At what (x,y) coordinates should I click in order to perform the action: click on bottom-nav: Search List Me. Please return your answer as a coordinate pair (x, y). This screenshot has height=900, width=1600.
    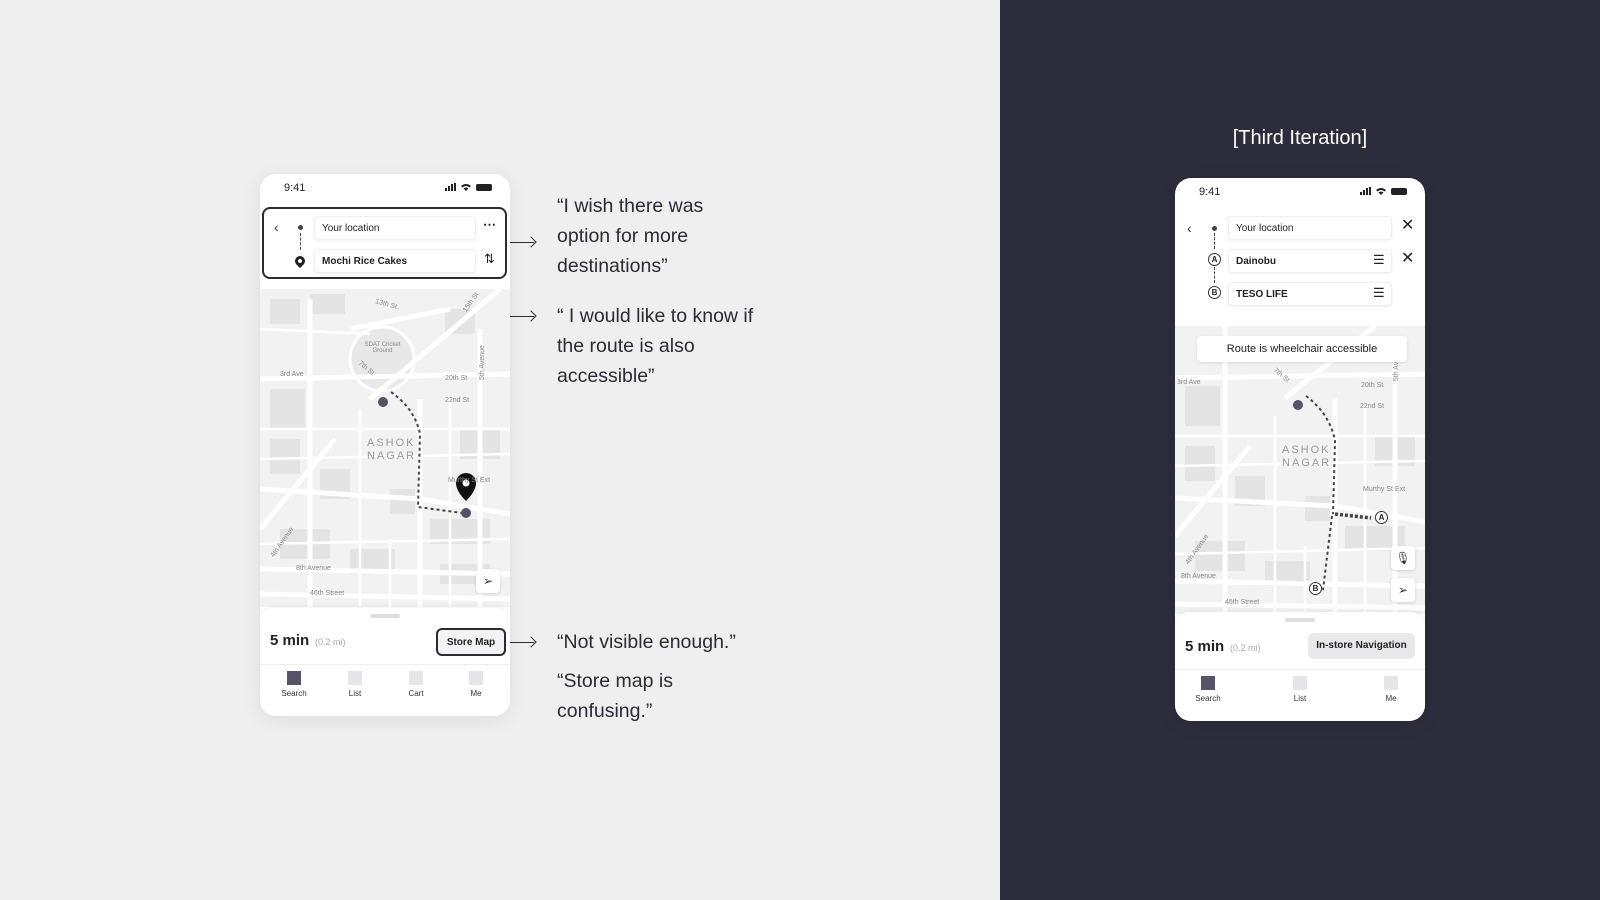
    Looking at the image, I should click on (1300, 695).